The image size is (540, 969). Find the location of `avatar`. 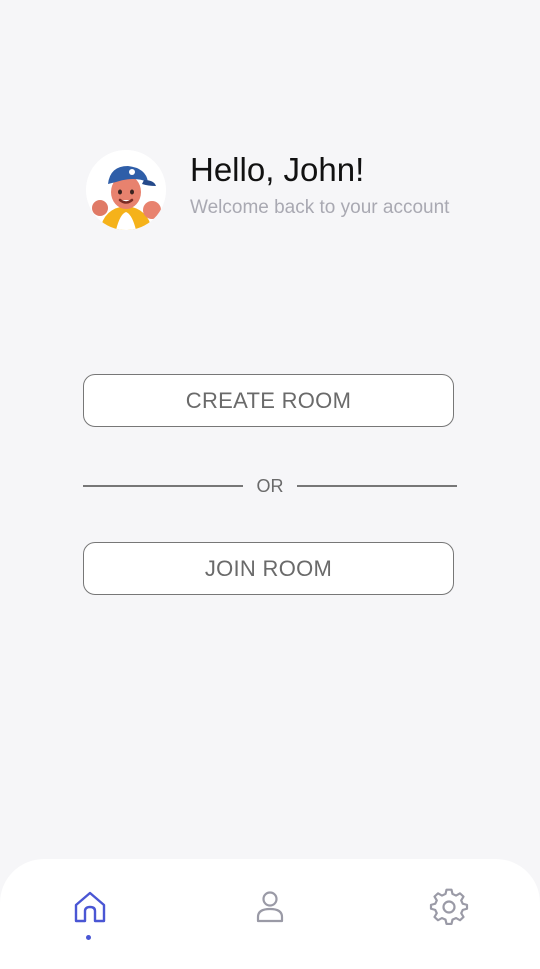

avatar is located at coordinates (126, 190).